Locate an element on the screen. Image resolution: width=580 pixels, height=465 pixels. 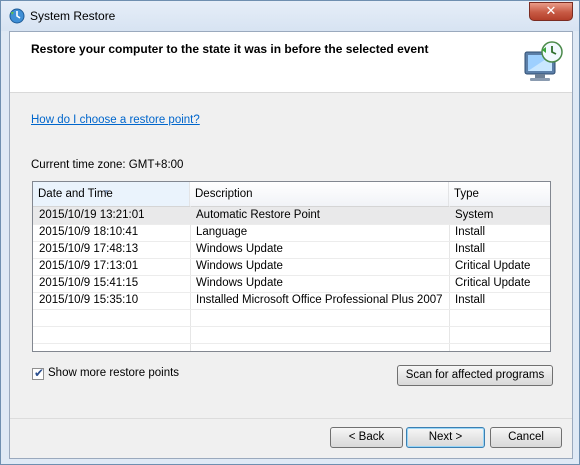
column-header-description: Description is located at coordinates (319, 194).